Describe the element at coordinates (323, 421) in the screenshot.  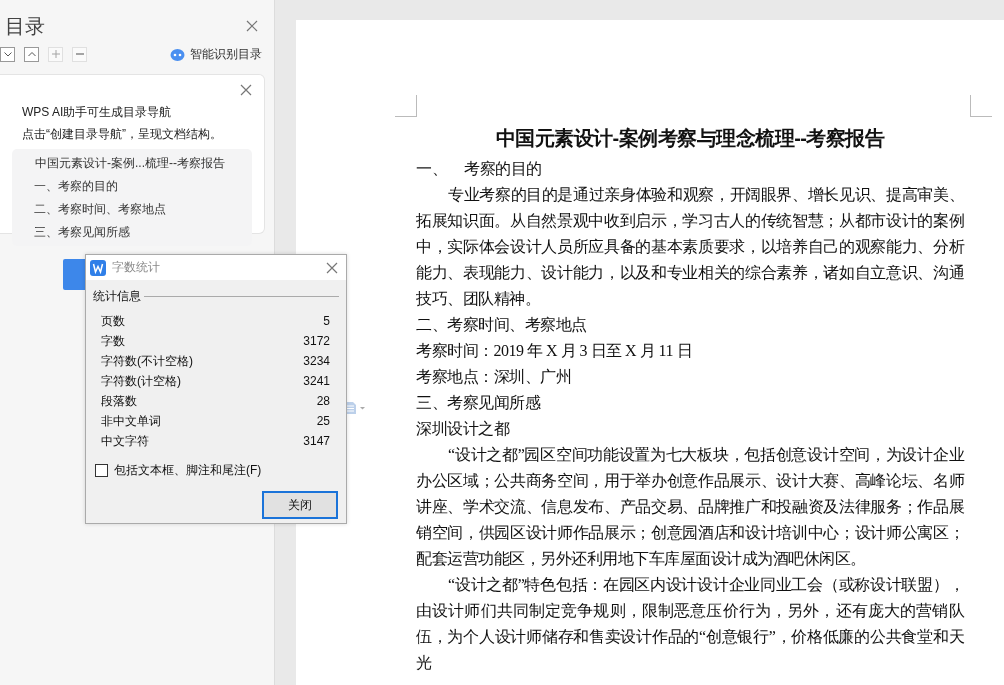
I see `stat-value: 25` at that location.